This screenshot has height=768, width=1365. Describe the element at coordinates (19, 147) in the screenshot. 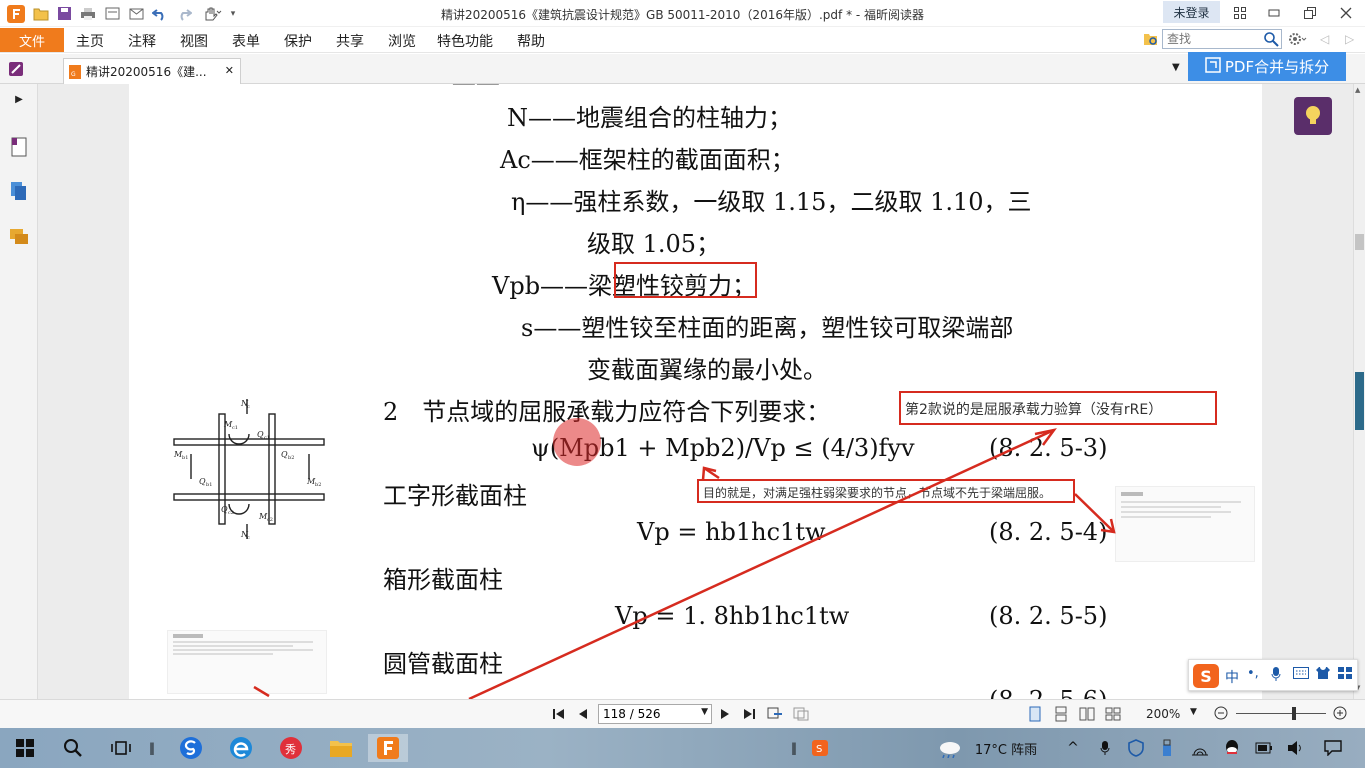

I see `bookmark-page-icon` at that location.